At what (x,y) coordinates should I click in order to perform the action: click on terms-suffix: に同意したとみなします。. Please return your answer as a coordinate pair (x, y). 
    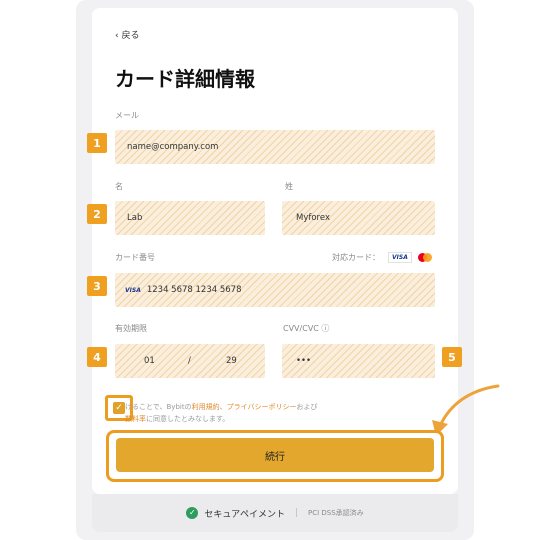
    Looking at the image, I should click on (188, 419).